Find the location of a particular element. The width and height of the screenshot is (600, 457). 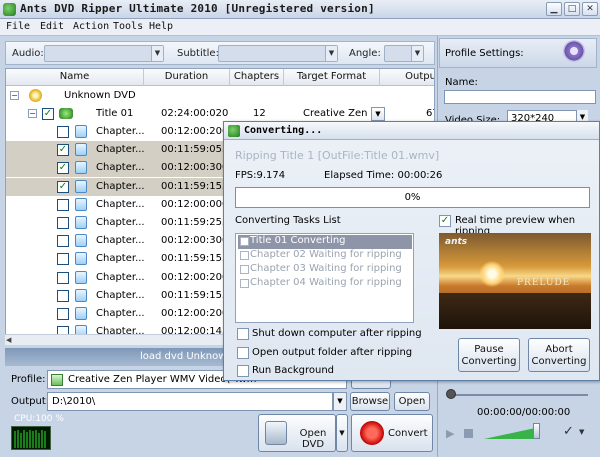

run-background-checkbox is located at coordinates (243, 371).